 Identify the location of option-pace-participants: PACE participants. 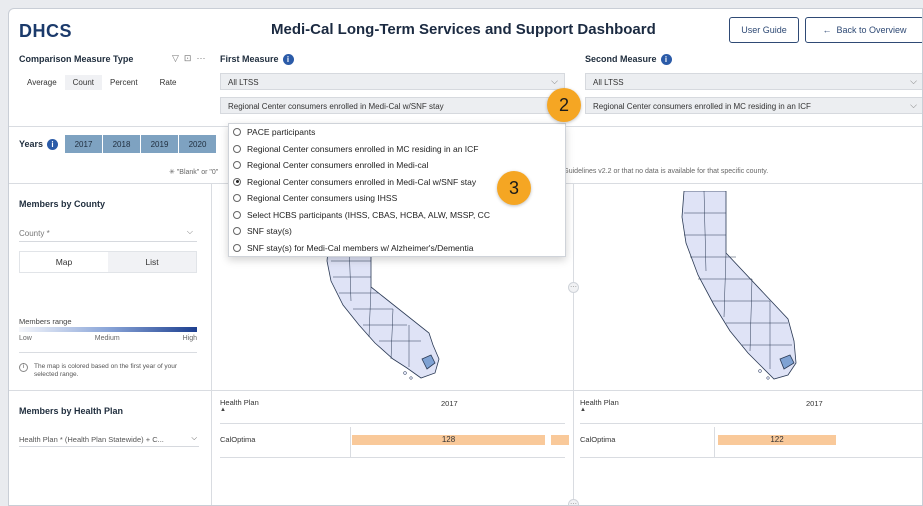
(397, 132).